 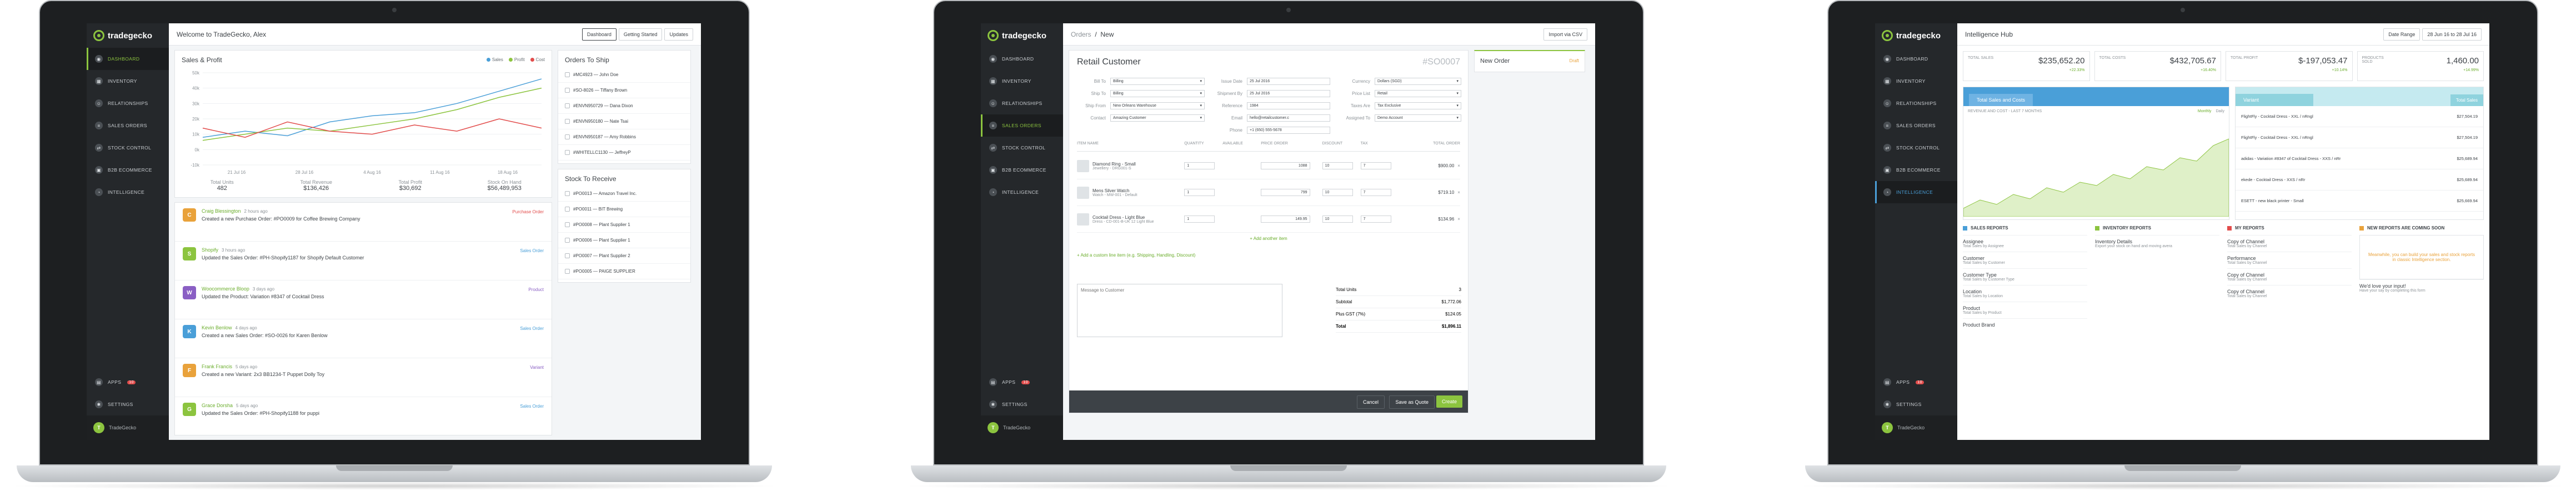 I want to click on tab-variant-total: Total Sales, so click(x=2467, y=100).